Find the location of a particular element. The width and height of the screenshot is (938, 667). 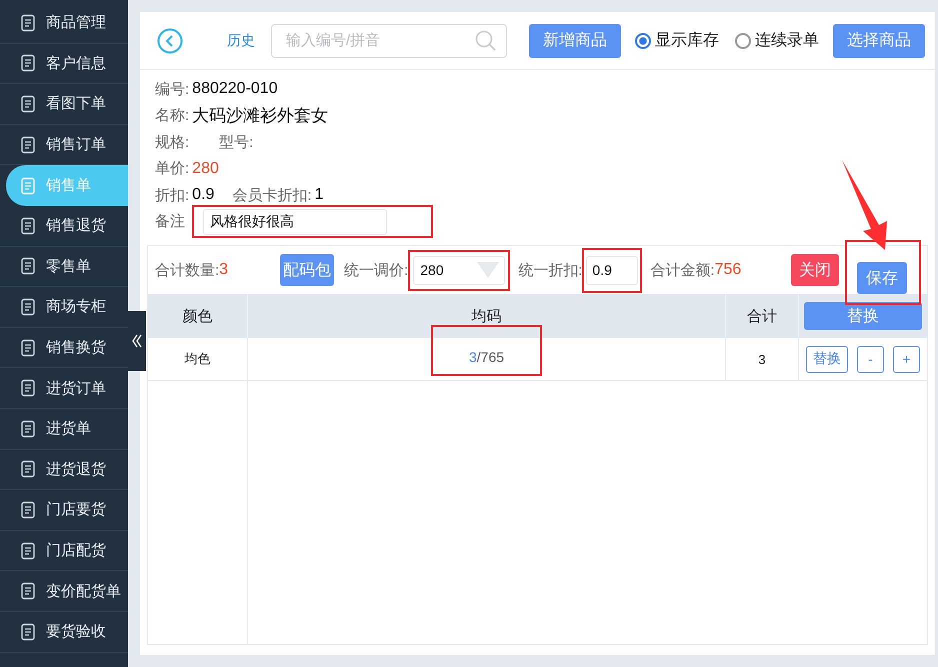

replace-button: 替换 is located at coordinates (827, 359).